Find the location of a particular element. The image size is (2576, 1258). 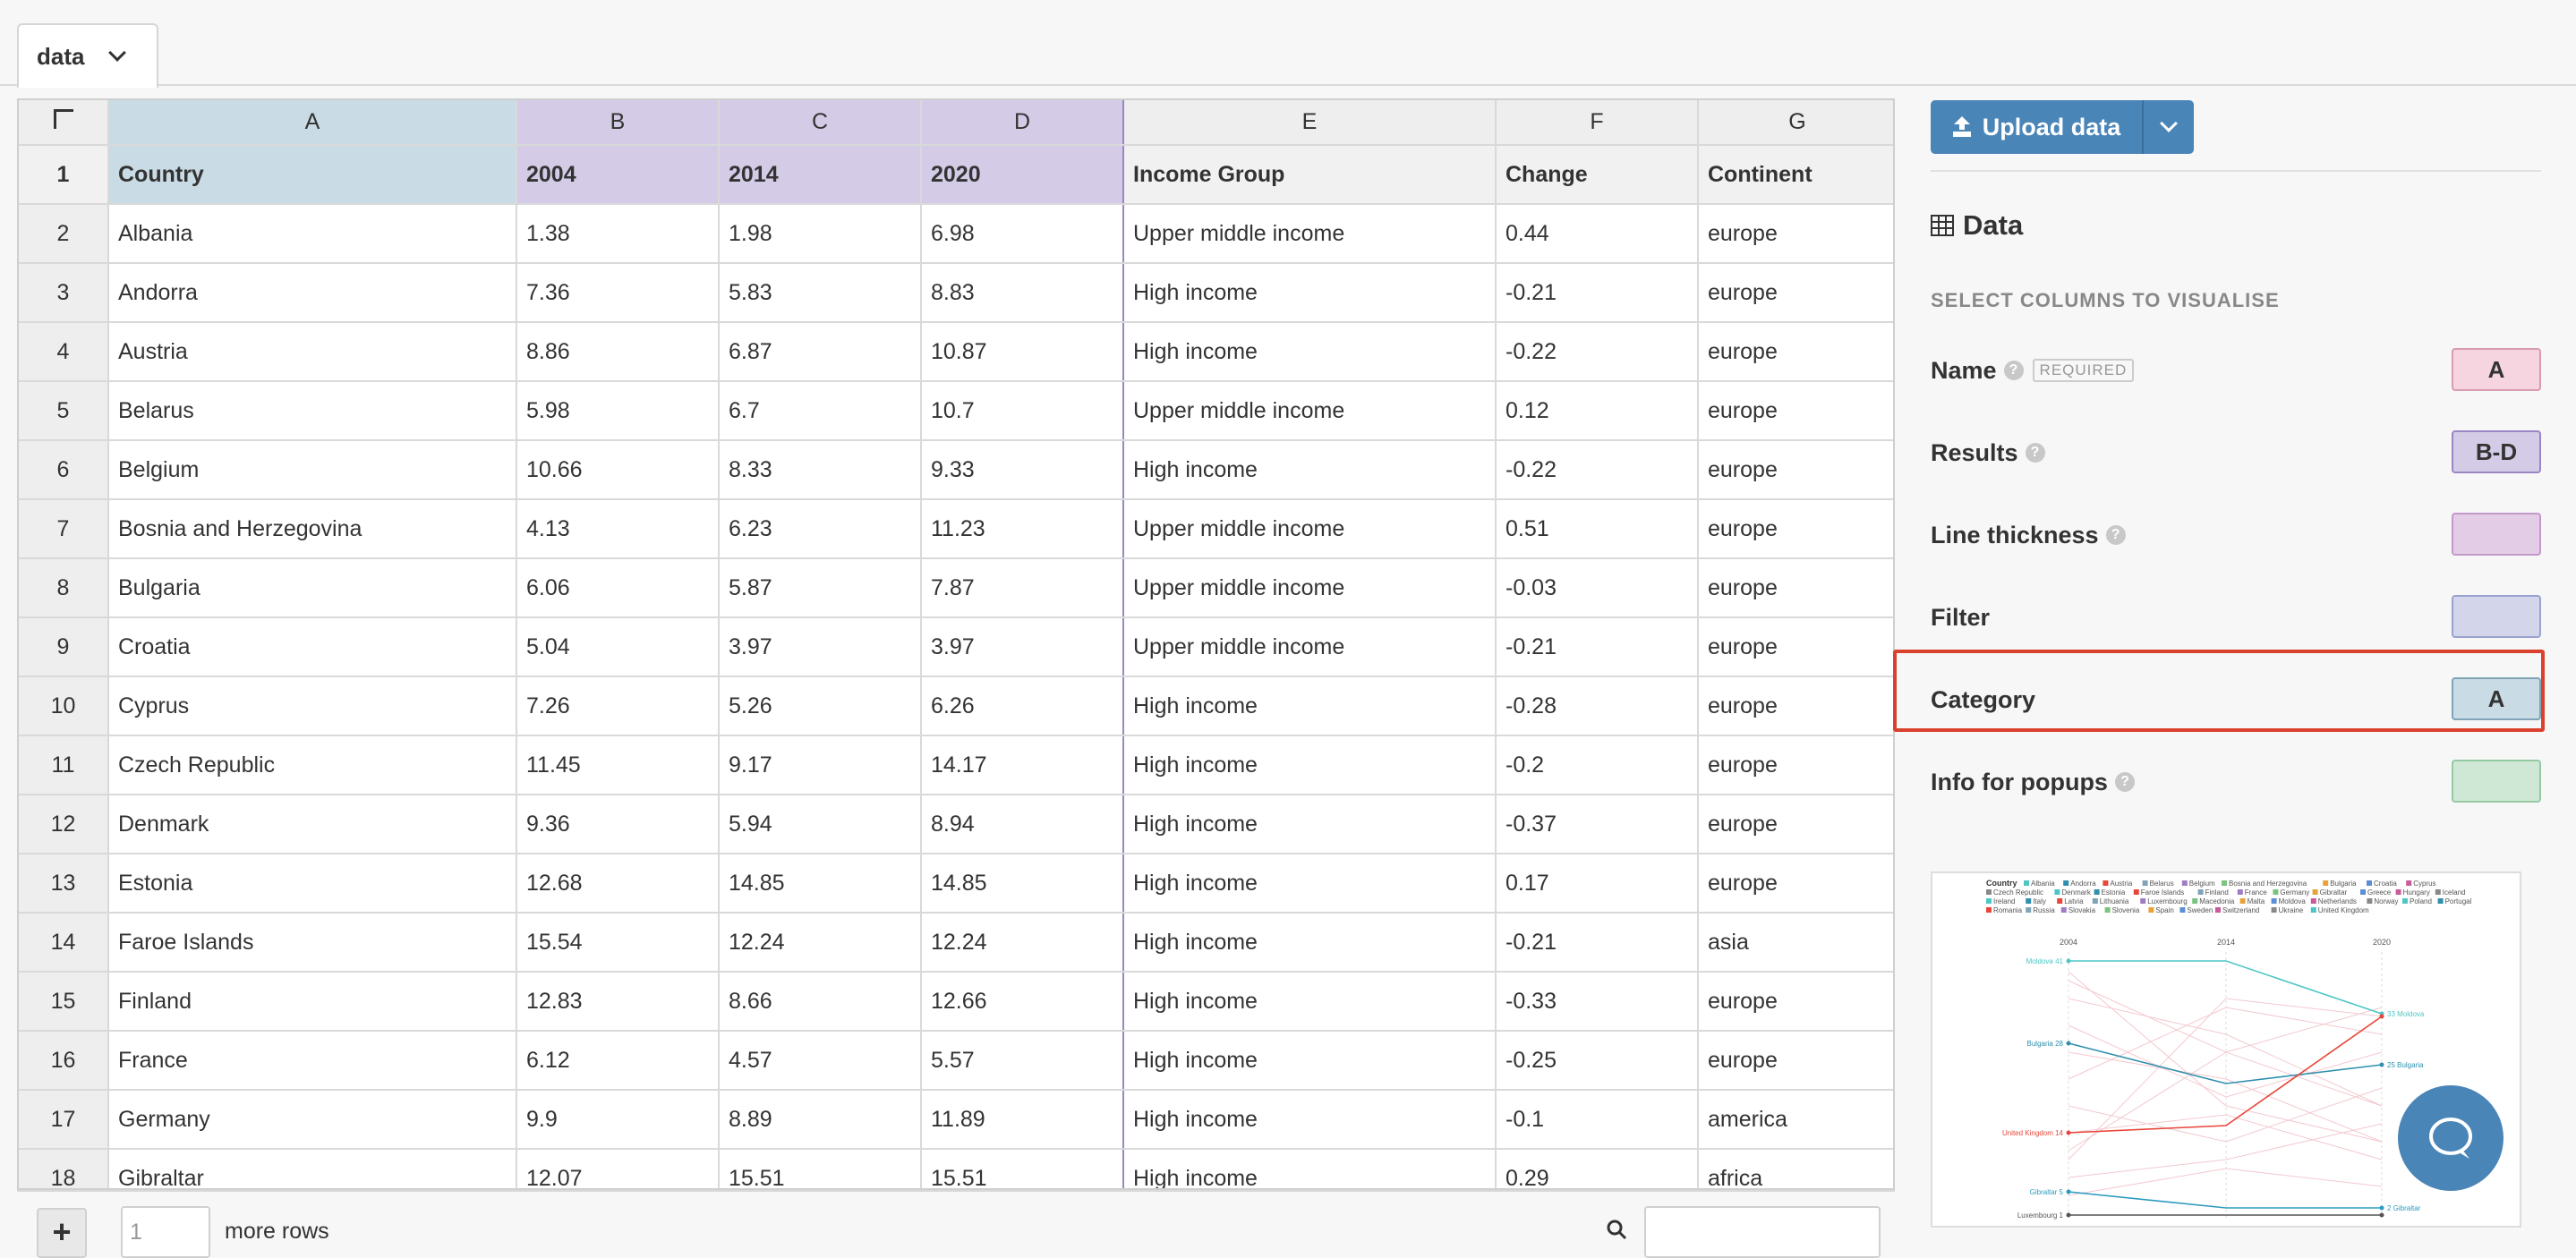

cell-change: -0.25 is located at coordinates (1597, 1061).